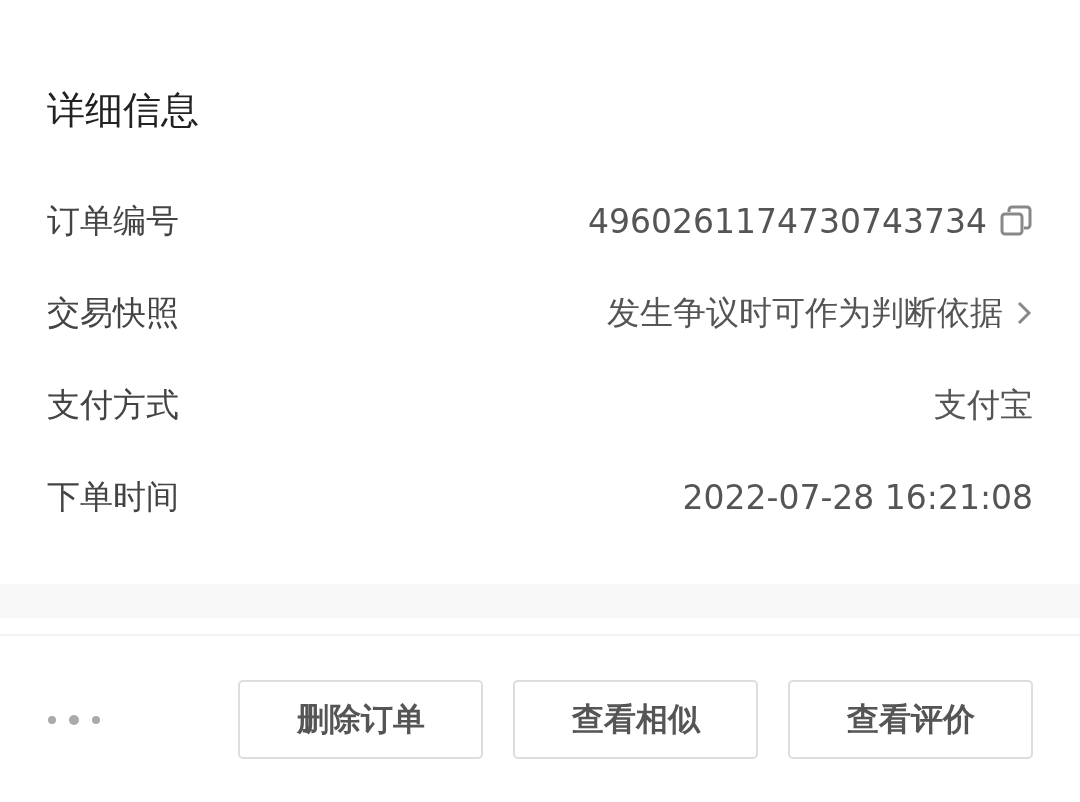  What do you see at coordinates (113, 312) in the screenshot?
I see `field-label: 交易快照` at bounding box center [113, 312].